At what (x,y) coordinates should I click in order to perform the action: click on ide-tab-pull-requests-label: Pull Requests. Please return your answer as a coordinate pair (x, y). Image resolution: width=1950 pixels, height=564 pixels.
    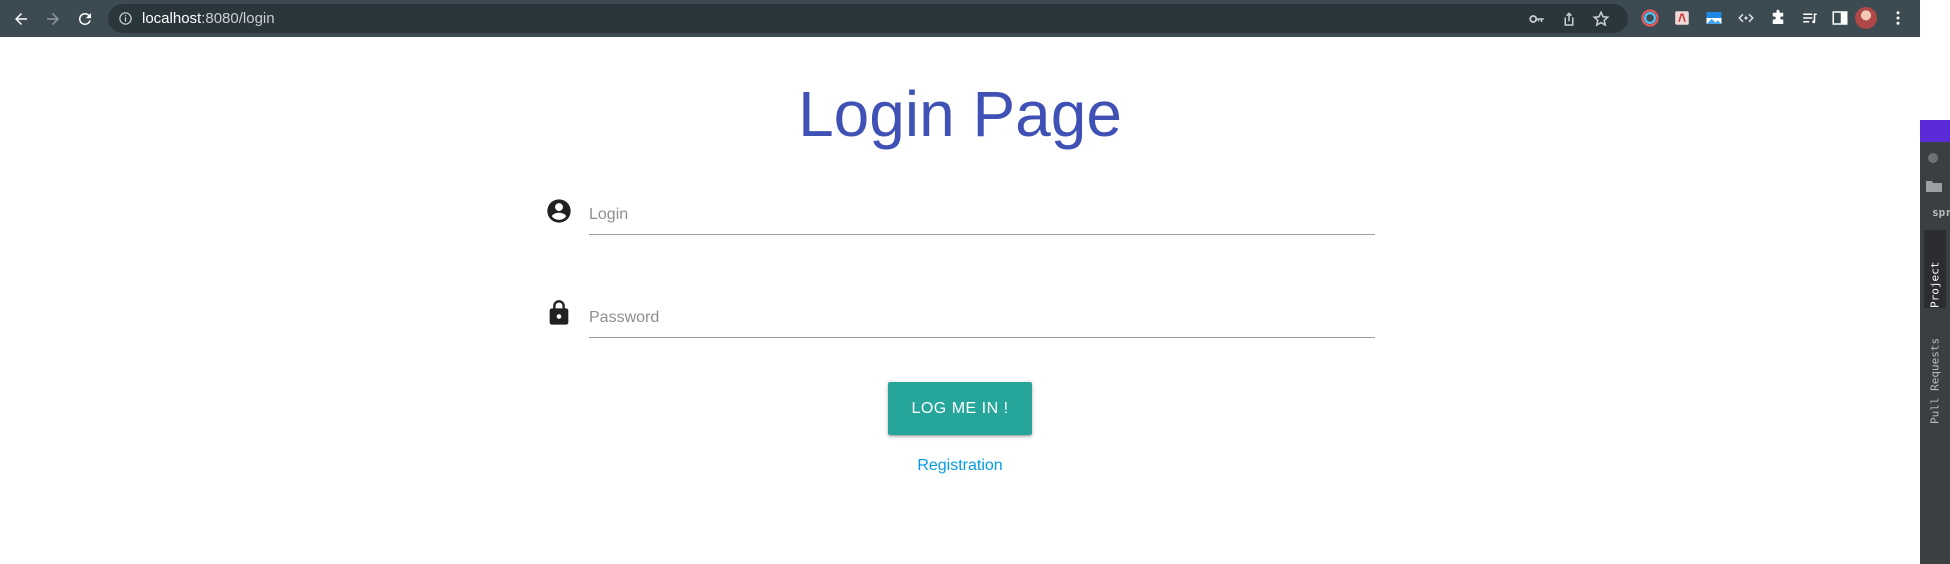
    Looking at the image, I should click on (1935, 380).